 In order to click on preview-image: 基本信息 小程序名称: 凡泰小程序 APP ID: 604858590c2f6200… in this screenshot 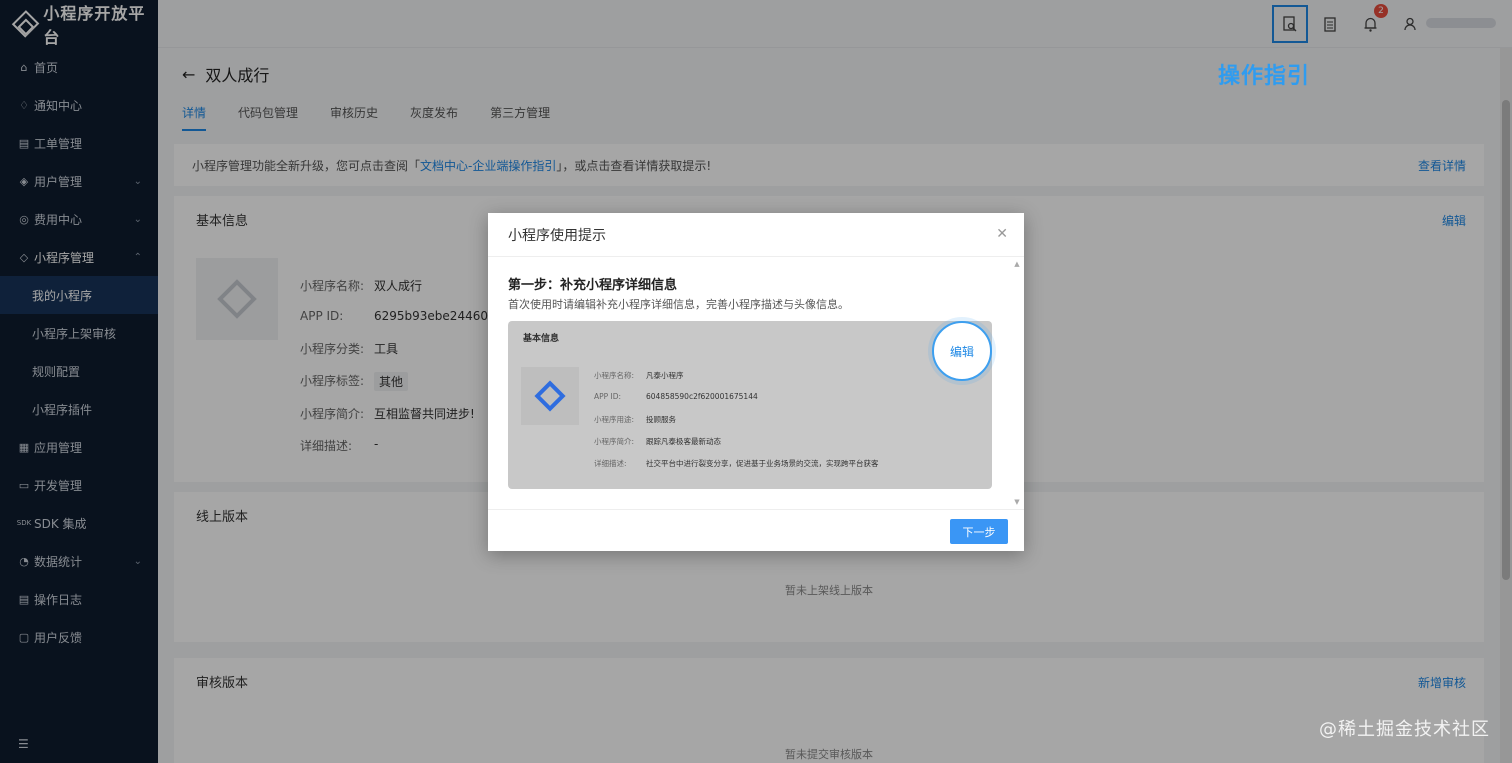, I will do `click(750, 405)`.